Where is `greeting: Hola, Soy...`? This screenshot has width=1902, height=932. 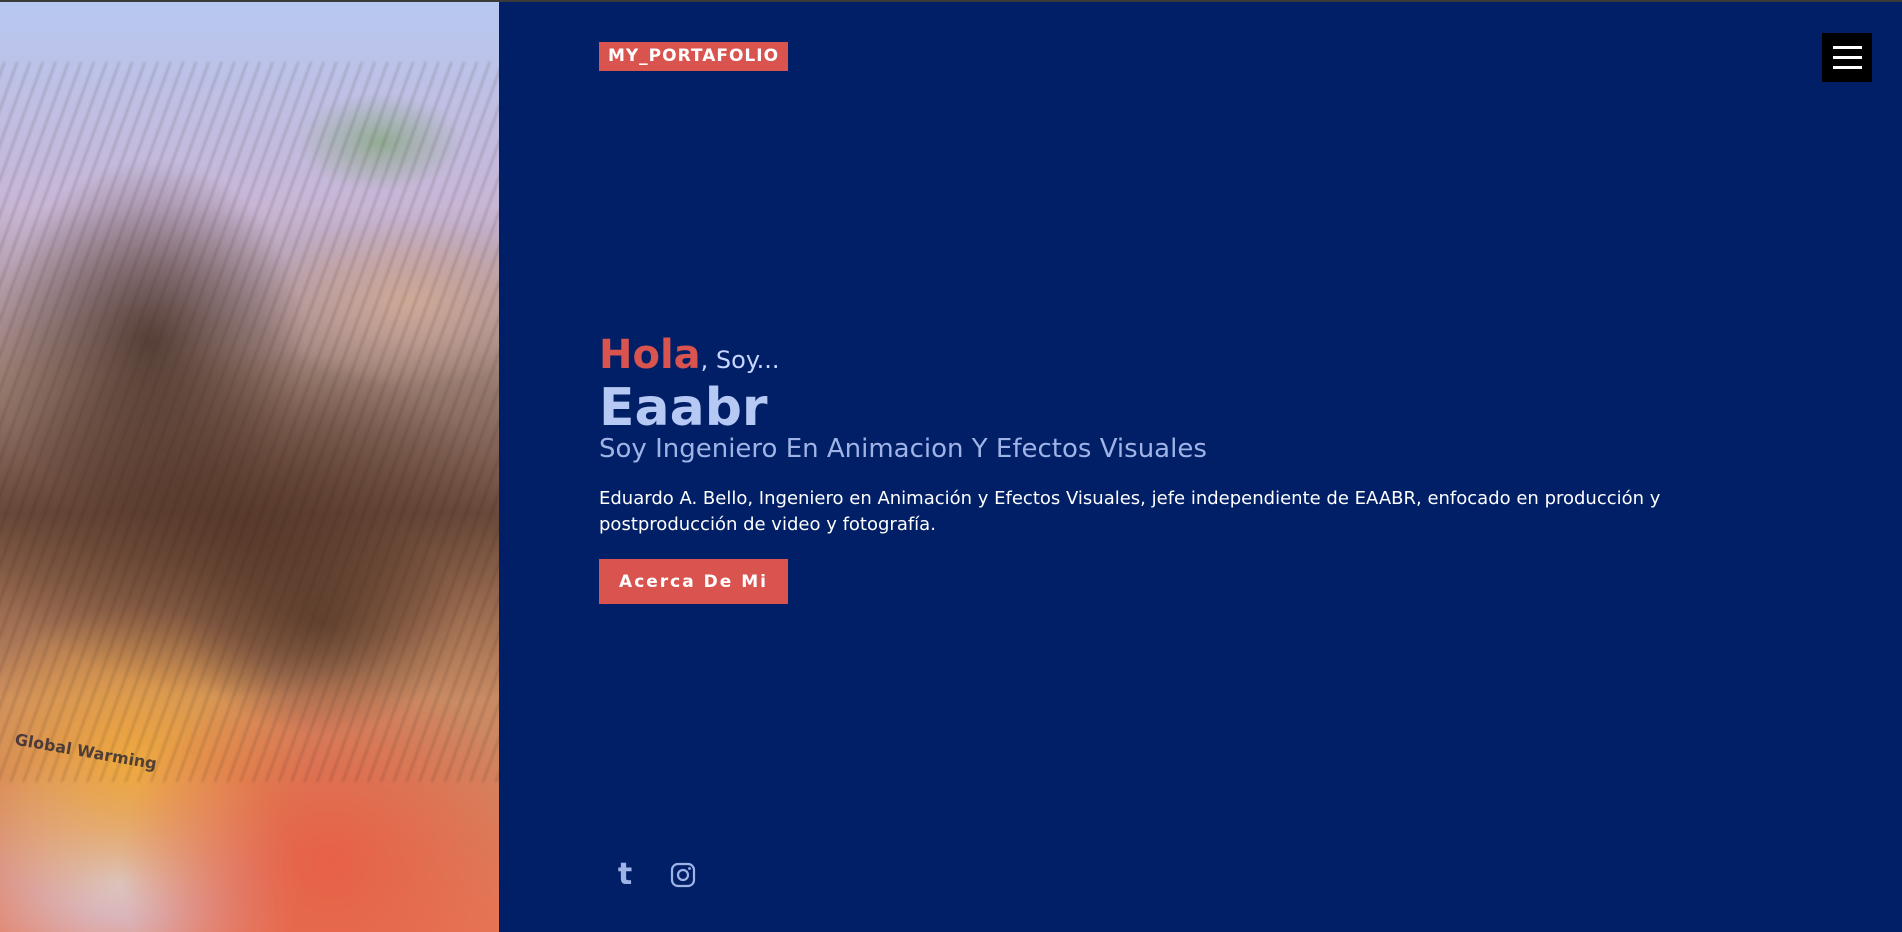 greeting: Hola, Soy... is located at coordinates (689, 355).